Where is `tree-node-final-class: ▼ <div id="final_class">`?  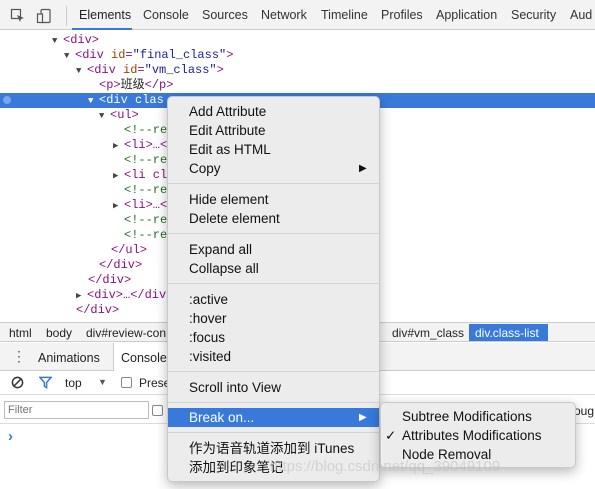 tree-node-final-class: ▼ <div id="final_class"> is located at coordinates (148, 55).